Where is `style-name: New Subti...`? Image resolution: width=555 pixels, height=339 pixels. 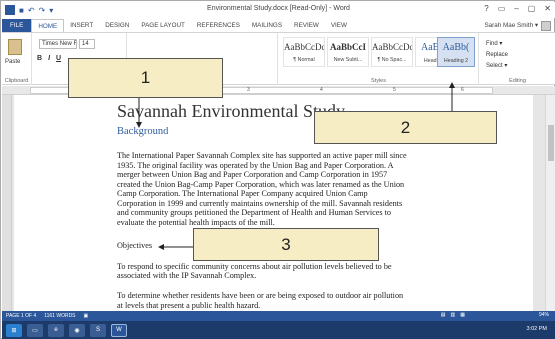
style-name: New Subti... is located at coordinates (348, 60).